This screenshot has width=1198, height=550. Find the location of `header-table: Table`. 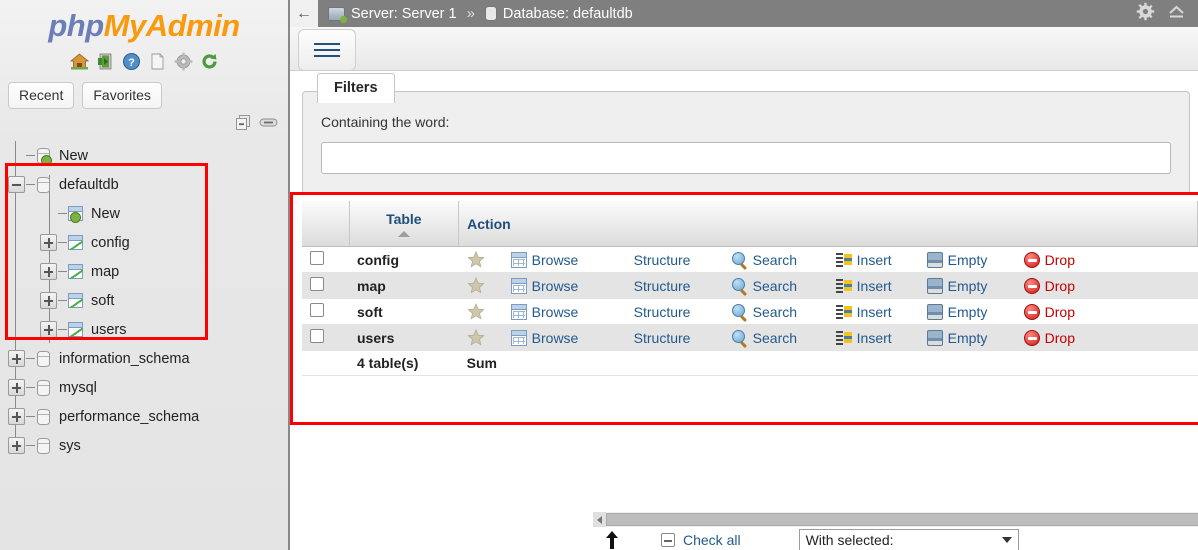

header-table: Table is located at coordinates (404, 224).